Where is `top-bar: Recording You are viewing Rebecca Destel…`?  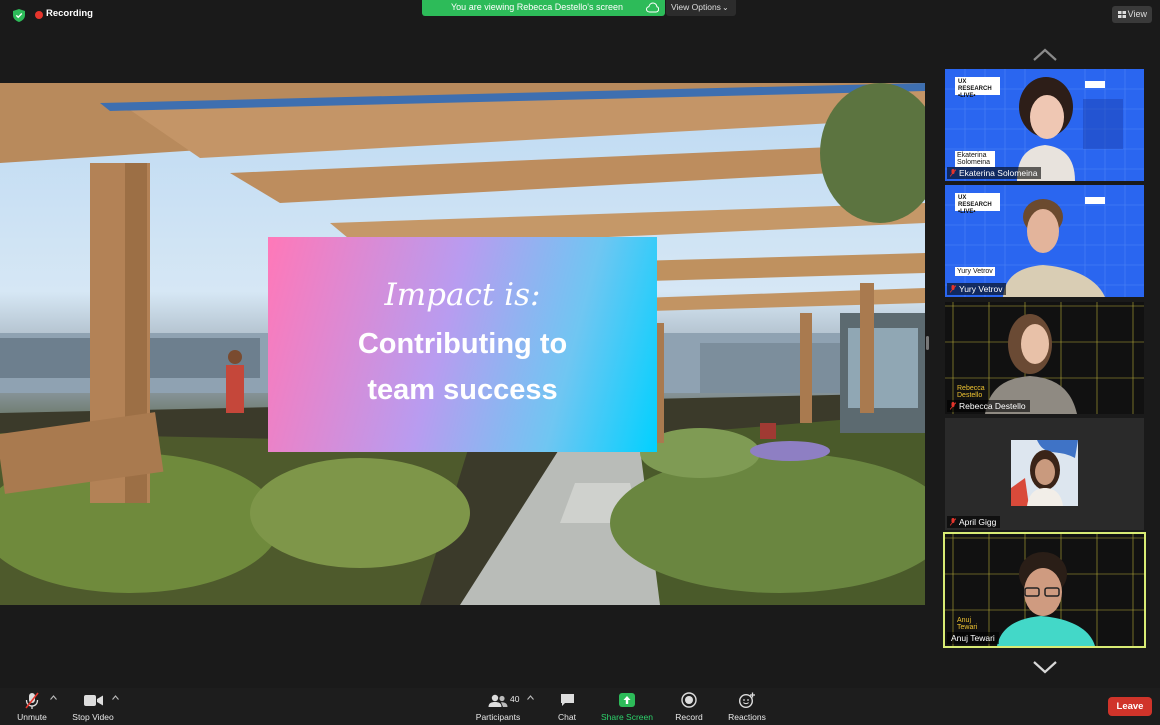 top-bar: Recording You are viewing Rebecca Destel… is located at coordinates (580, 15).